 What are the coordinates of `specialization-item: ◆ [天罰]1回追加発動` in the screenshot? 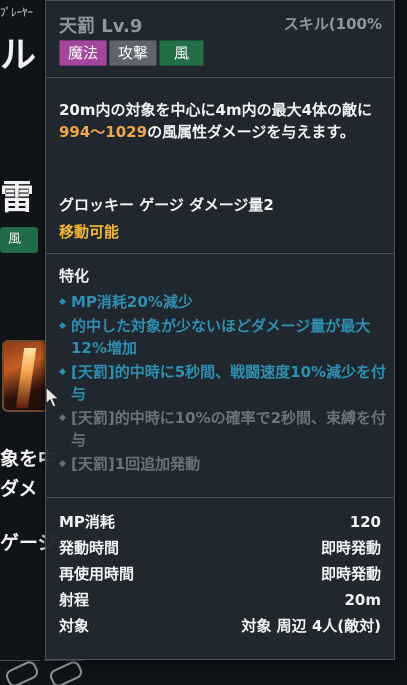 It's located at (223, 464).